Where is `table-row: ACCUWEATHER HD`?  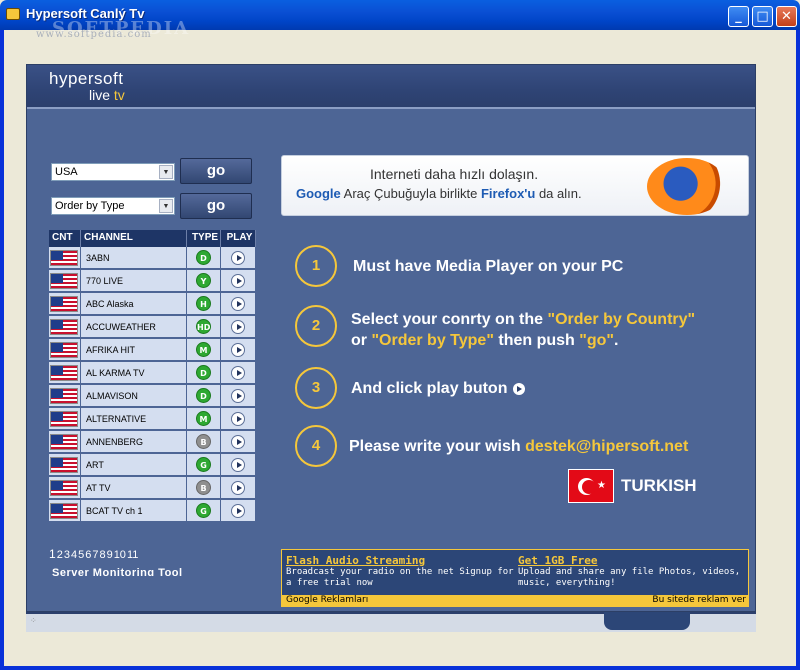
table-row: ACCUWEATHER HD is located at coordinates (152, 327).